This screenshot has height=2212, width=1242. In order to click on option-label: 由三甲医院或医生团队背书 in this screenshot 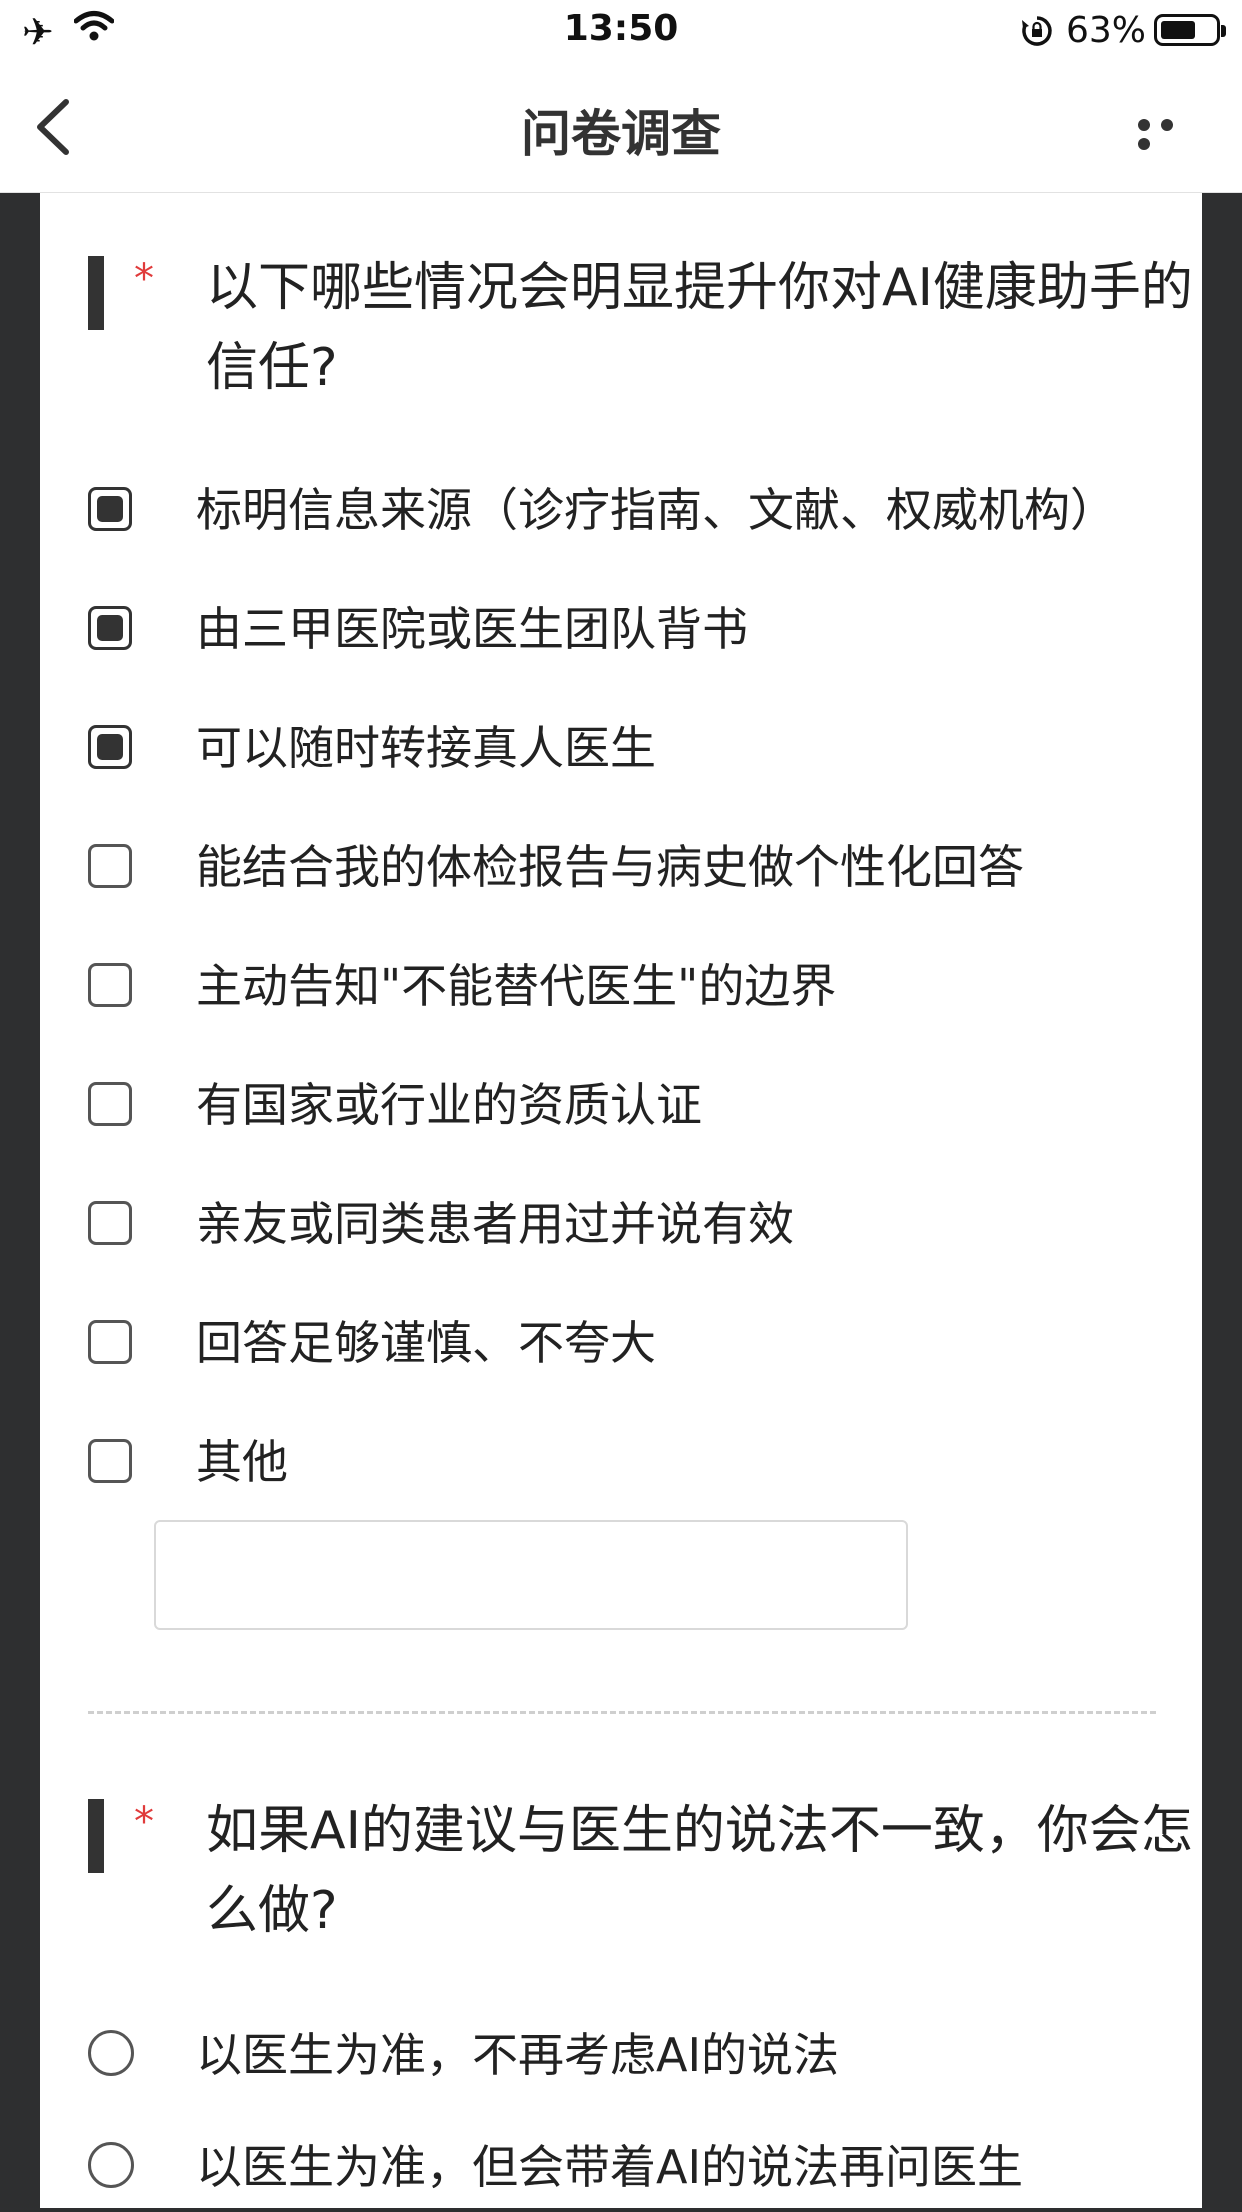, I will do `click(472, 629)`.